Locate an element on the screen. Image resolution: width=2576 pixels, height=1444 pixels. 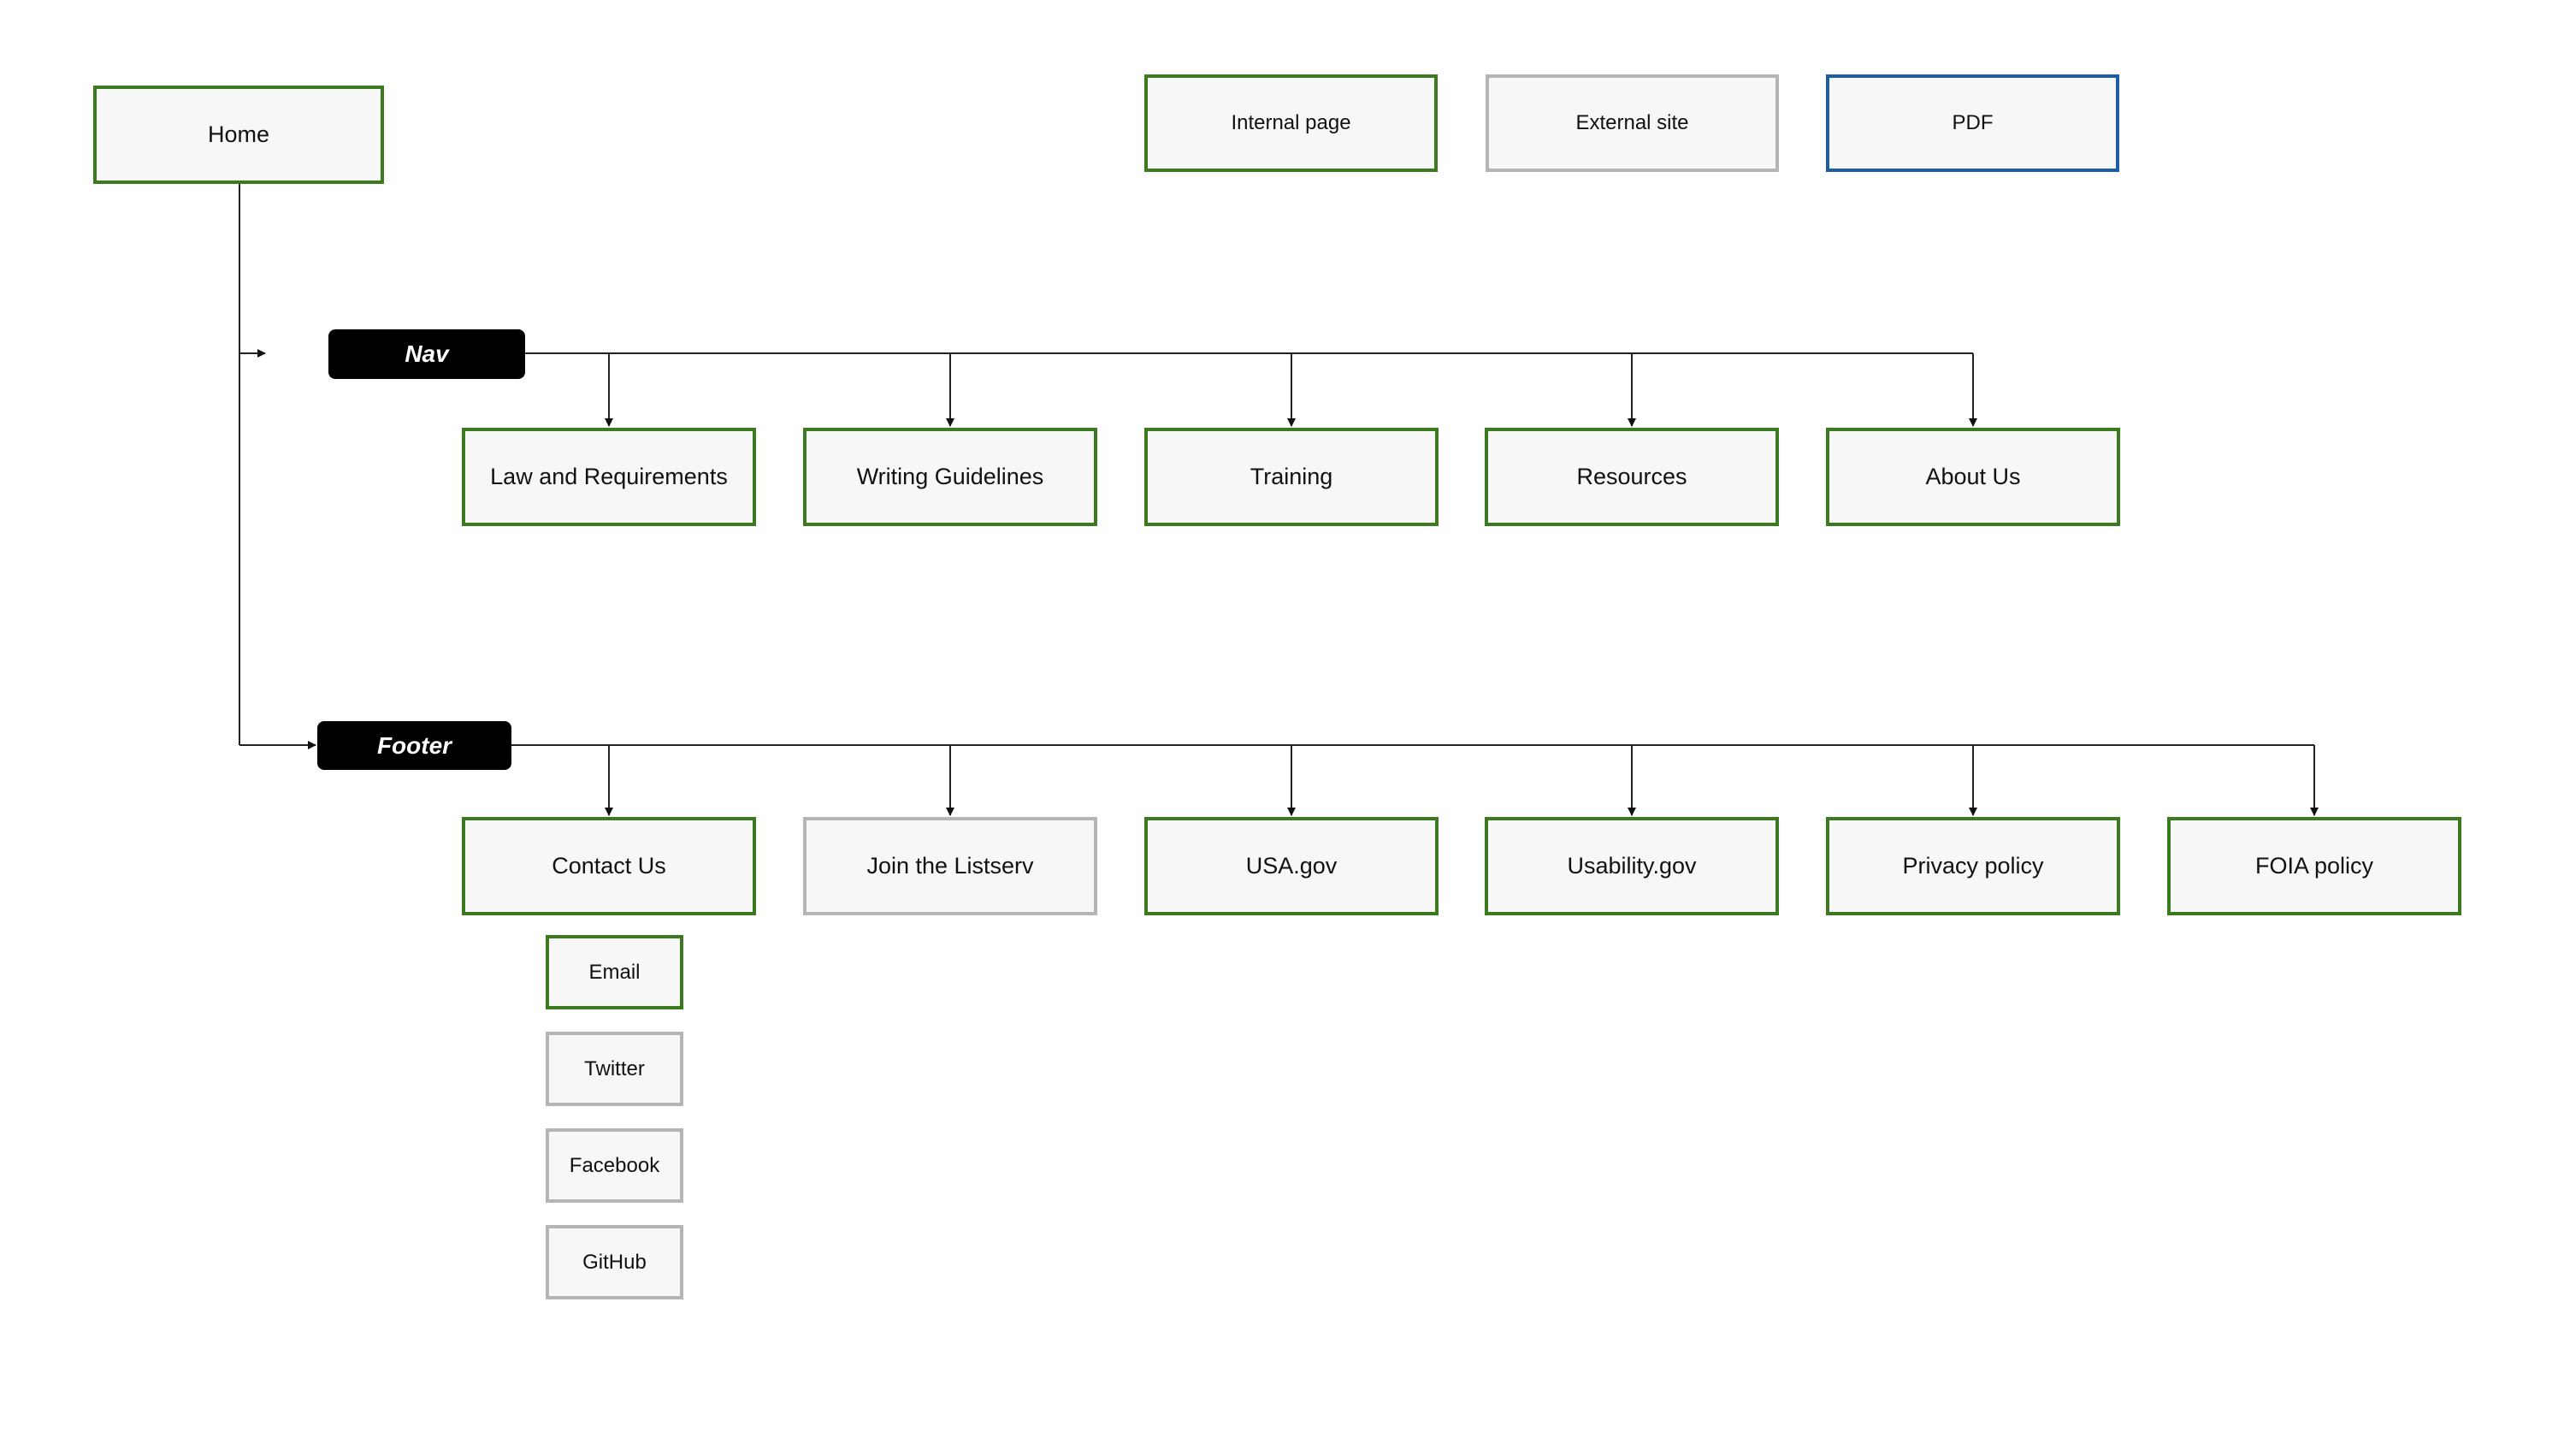
footer-item-privacy-policy: Privacy policy is located at coordinates (1973, 866).